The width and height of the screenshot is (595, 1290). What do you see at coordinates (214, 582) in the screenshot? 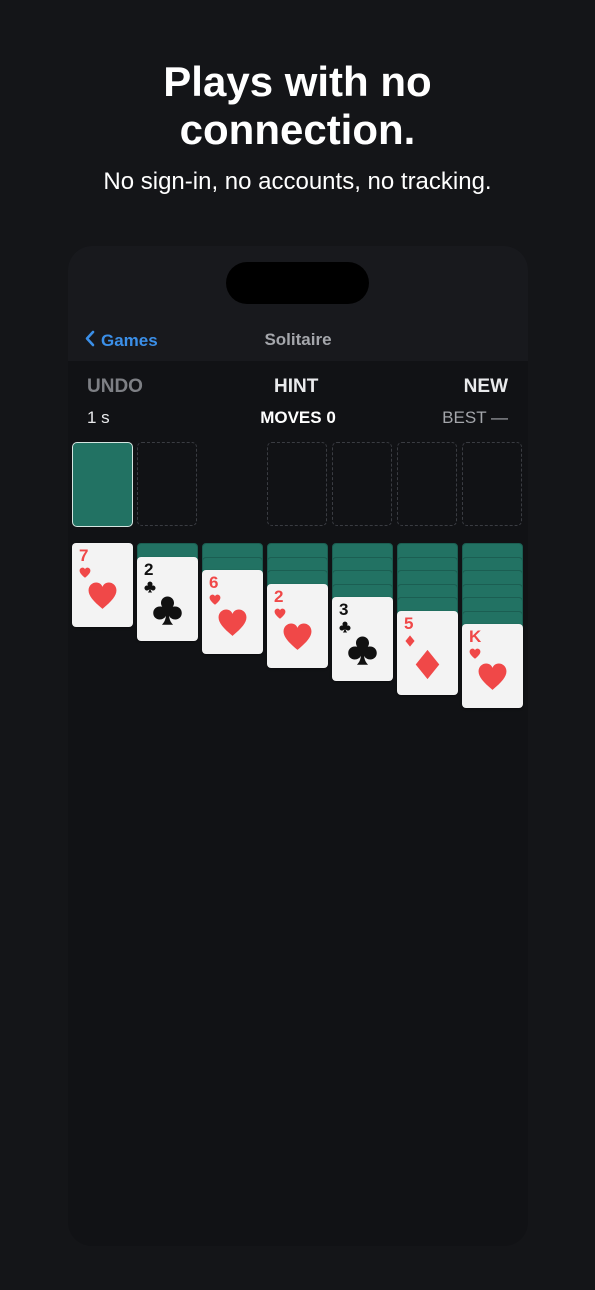
I see `card-rank: 6` at bounding box center [214, 582].